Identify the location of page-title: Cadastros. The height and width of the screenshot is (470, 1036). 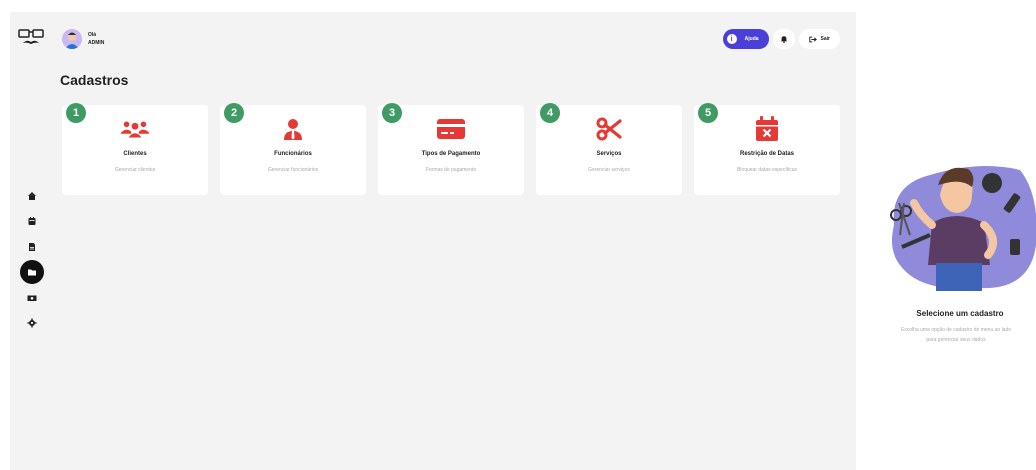
(94, 80).